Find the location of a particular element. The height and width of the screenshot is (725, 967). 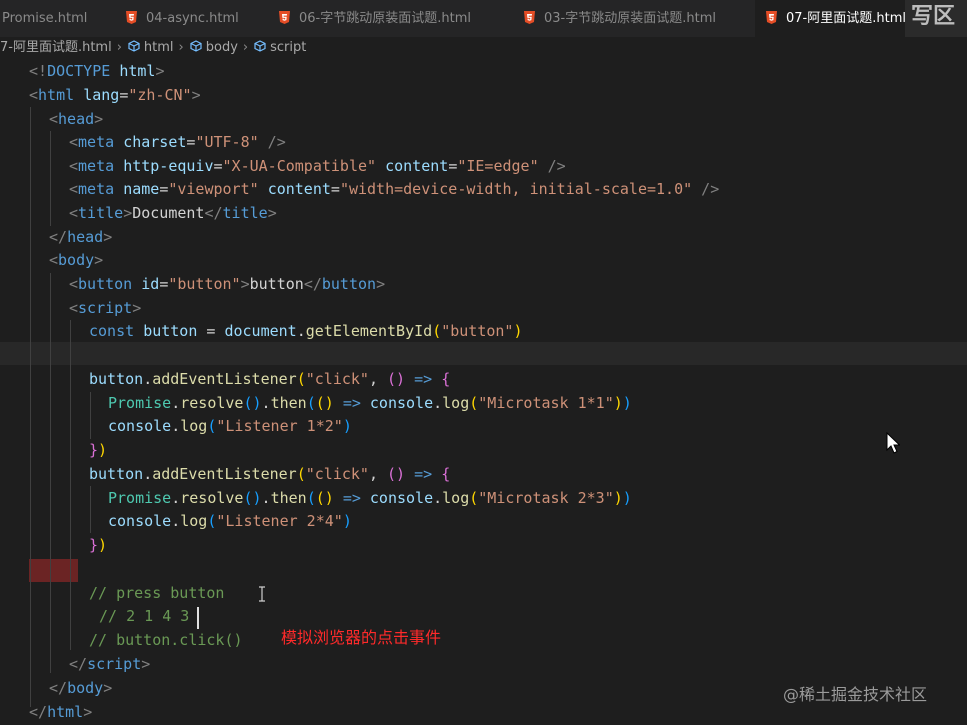

tab-04-async-html: 04-async.html is located at coordinates (201, 18).